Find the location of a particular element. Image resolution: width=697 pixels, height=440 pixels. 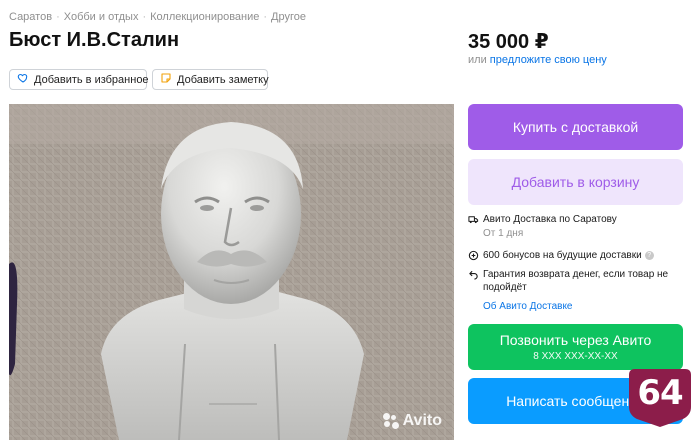

heart-icon is located at coordinates (23, 79).